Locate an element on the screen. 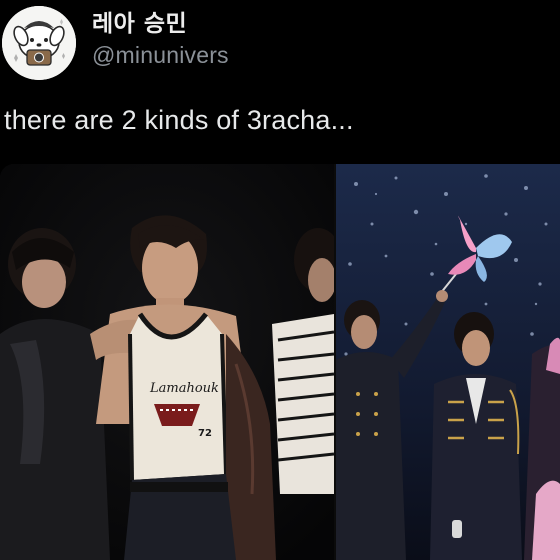 The height and width of the screenshot is (560, 560). cartoon-dog-avatar-icon is located at coordinates (39, 43).